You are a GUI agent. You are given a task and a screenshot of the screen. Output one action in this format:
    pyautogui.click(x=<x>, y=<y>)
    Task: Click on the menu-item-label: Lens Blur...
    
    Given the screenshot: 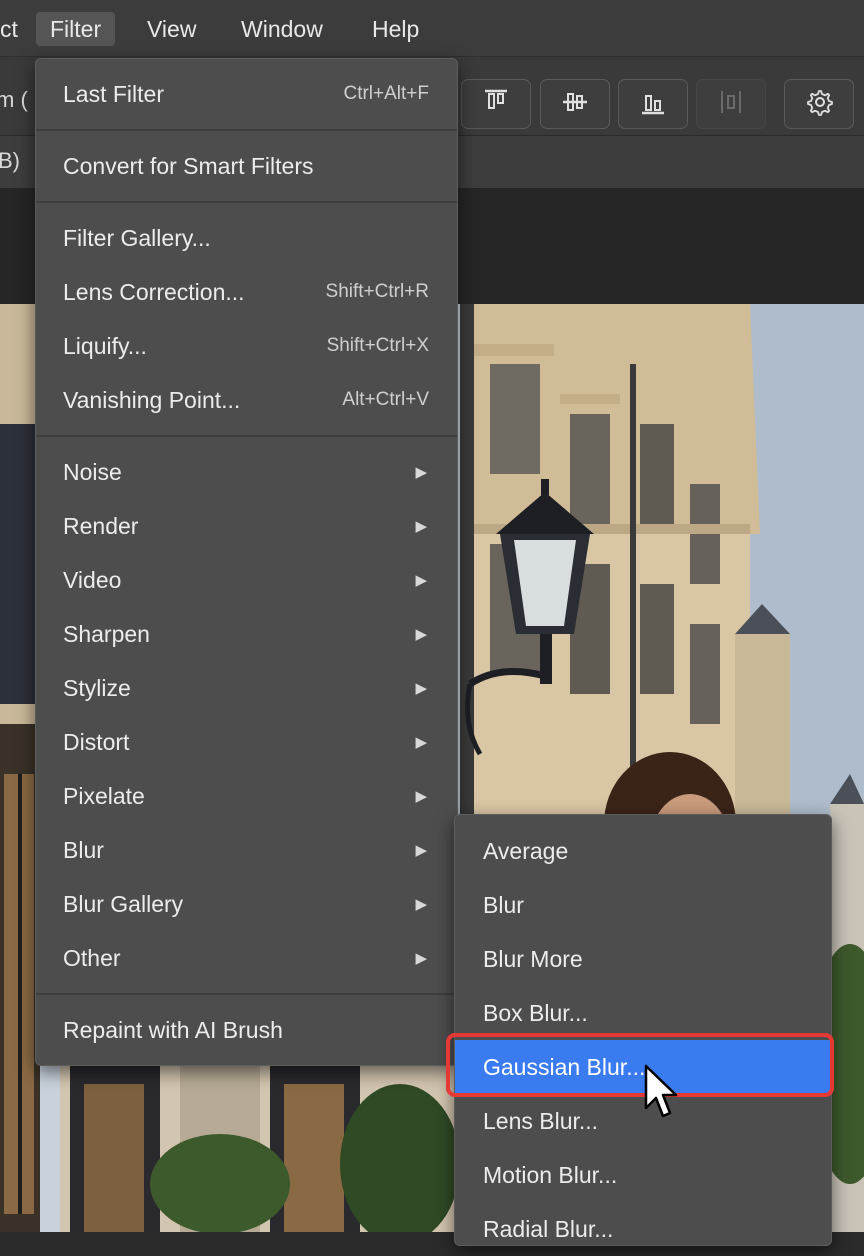 What is the action you would take?
    pyautogui.click(x=541, y=1120)
    